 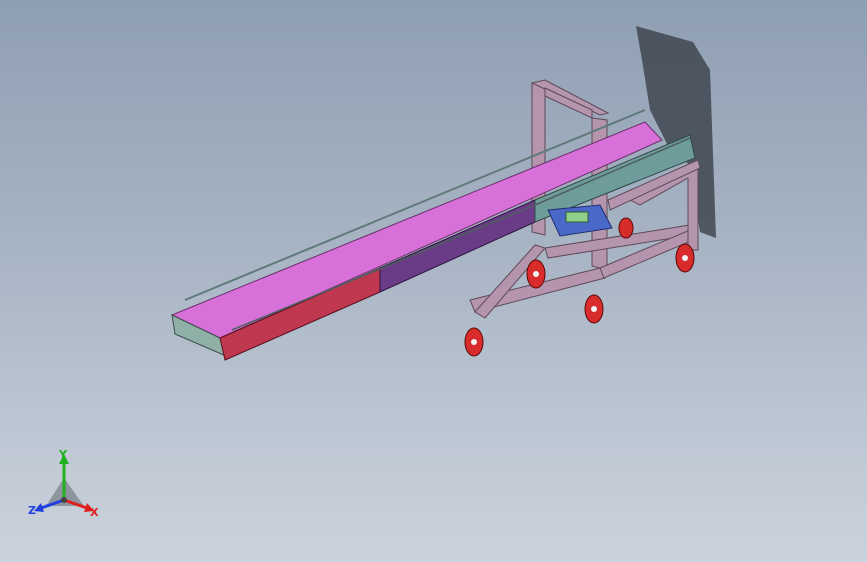 I want to click on triad-origin, so click(x=64, y=500).